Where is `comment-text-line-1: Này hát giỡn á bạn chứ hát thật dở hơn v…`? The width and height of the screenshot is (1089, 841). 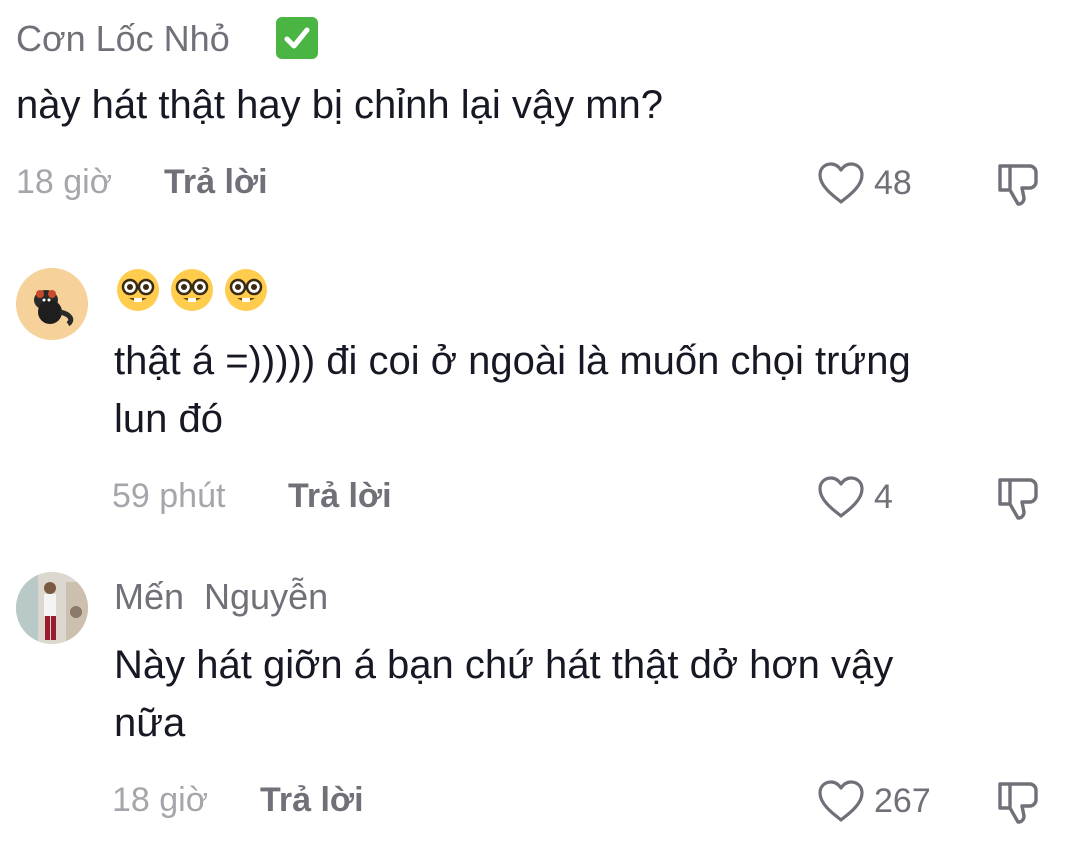
comment-text-line-1: Này hát giỡn á bạn chứ hát thật dở hơn v… is located at coordinates (504, 665).